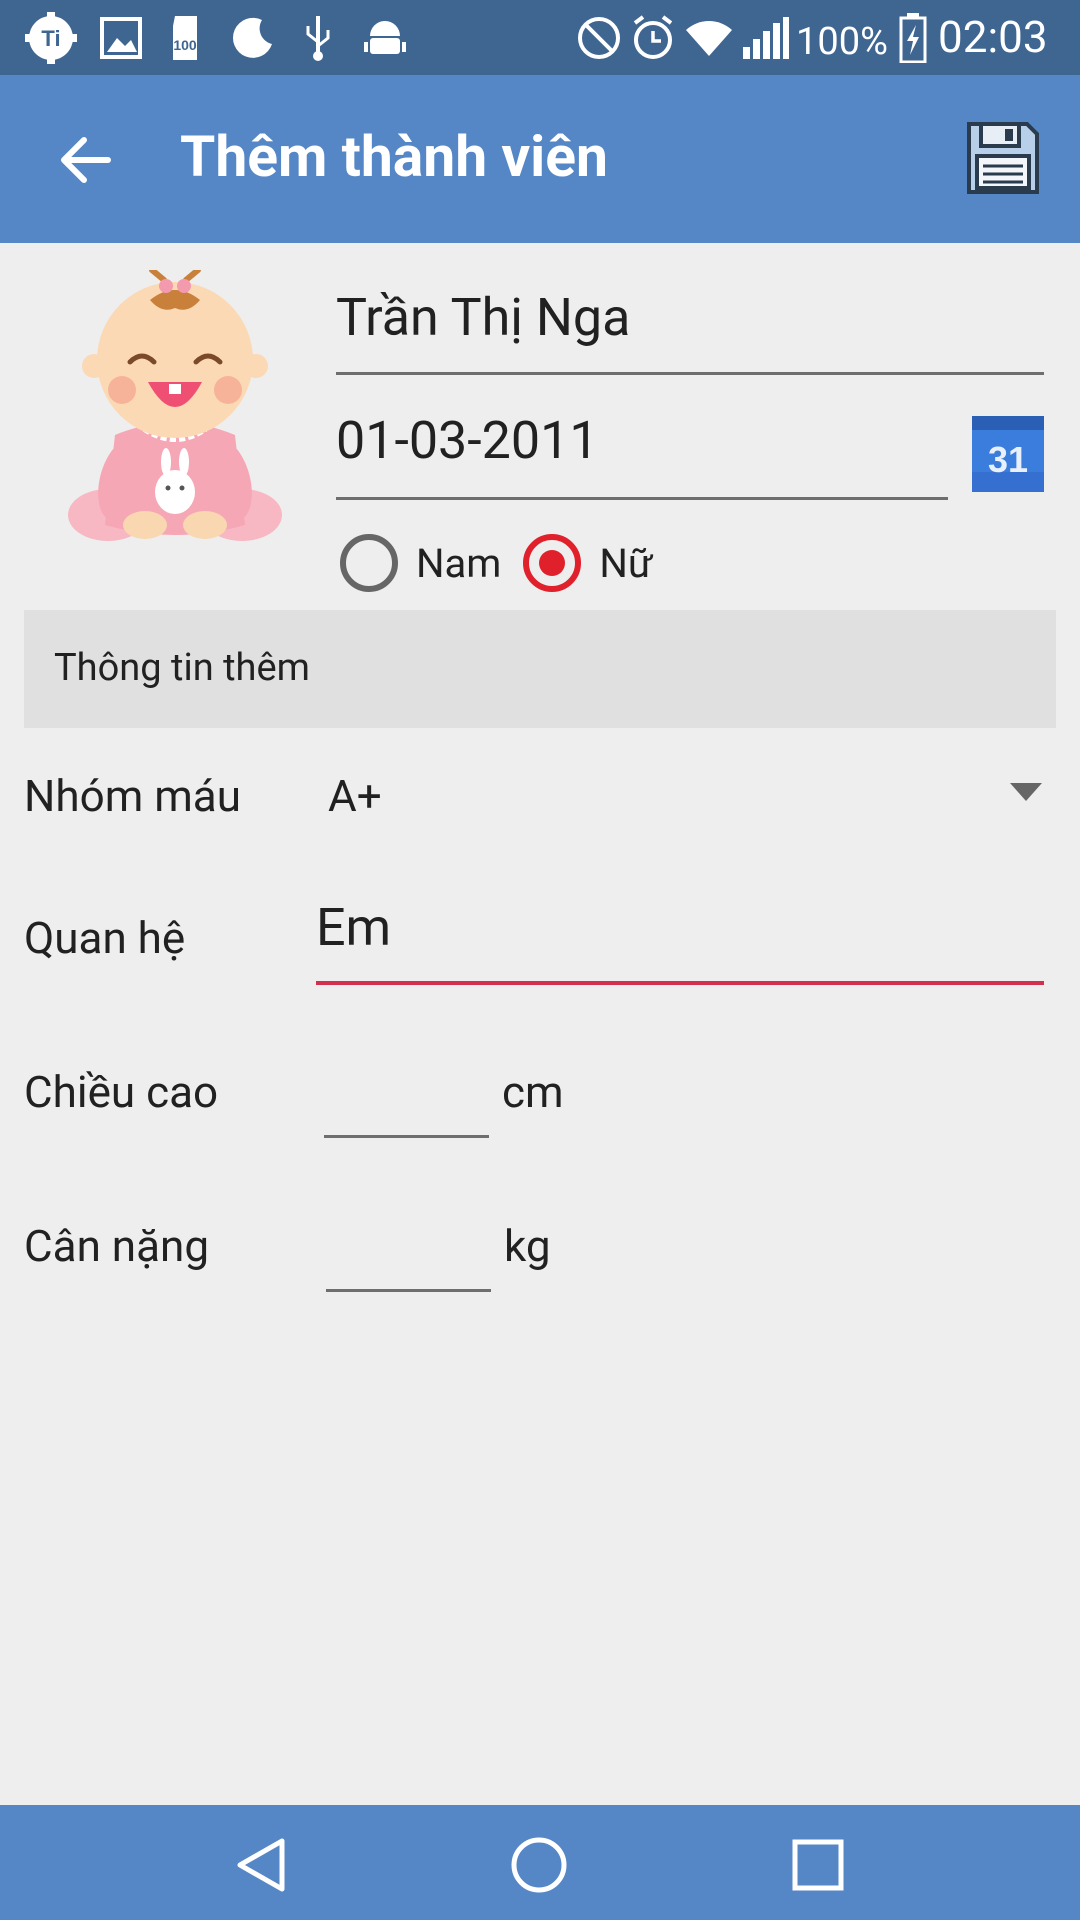 This screenshot has width=1080, height=1920. Describe the element at coordinates (588, 563) in the screenshot. I see `gender-radio-female: Nữ` at that location.